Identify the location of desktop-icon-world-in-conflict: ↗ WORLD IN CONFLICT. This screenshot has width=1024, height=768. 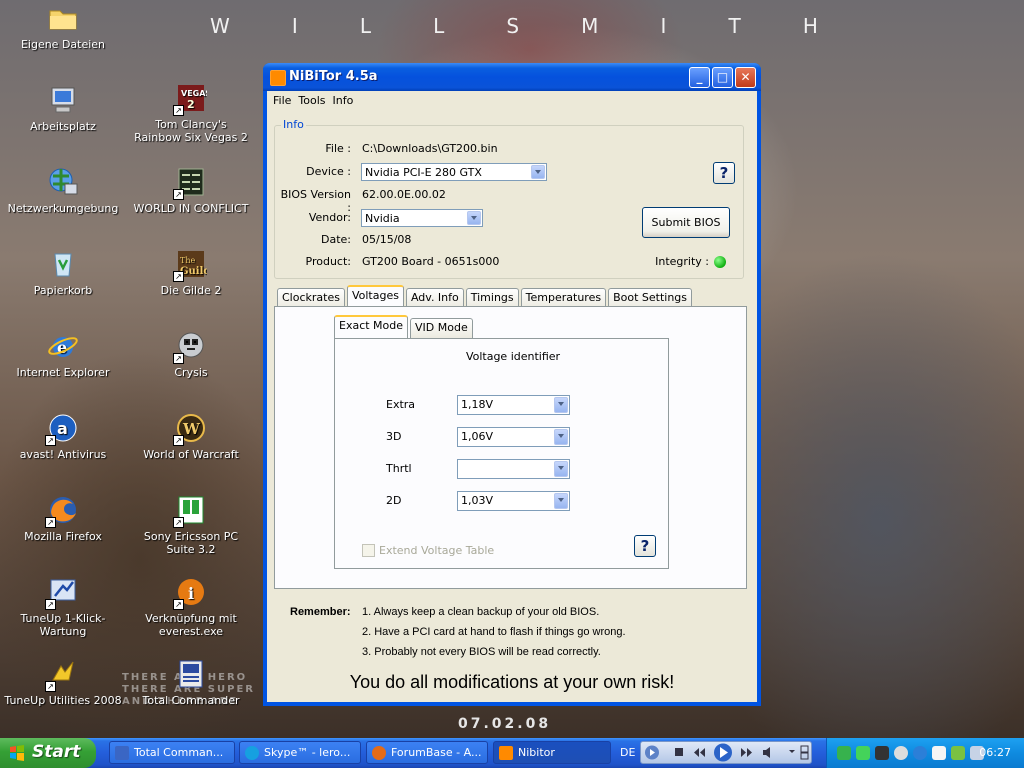
(191, 190).